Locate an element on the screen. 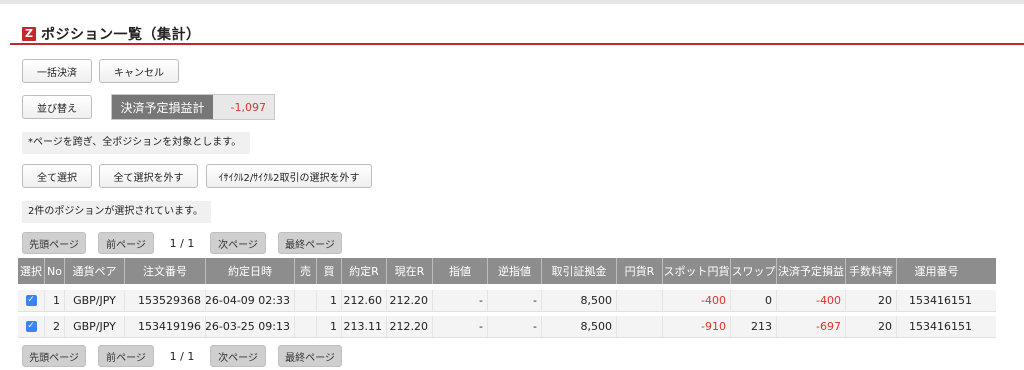 The image size is (1024, 370). bulk-settle-button: 一括決済 is located at coordinates (57, 71).